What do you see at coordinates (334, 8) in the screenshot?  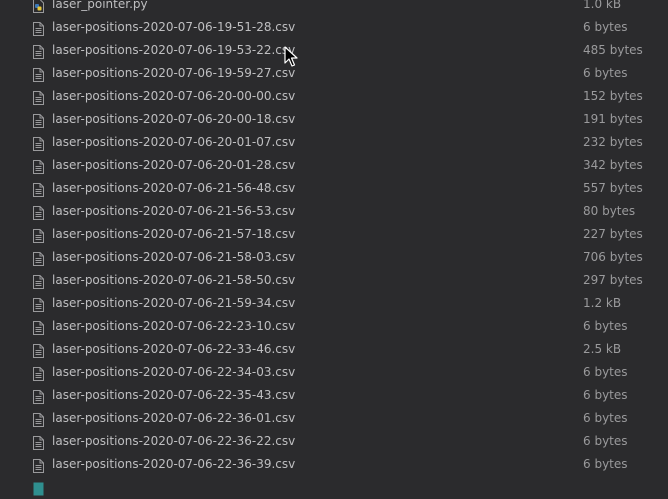 I see `file-row: laser_pointer.py 1.0 kB` at bounding box center [334, 8].